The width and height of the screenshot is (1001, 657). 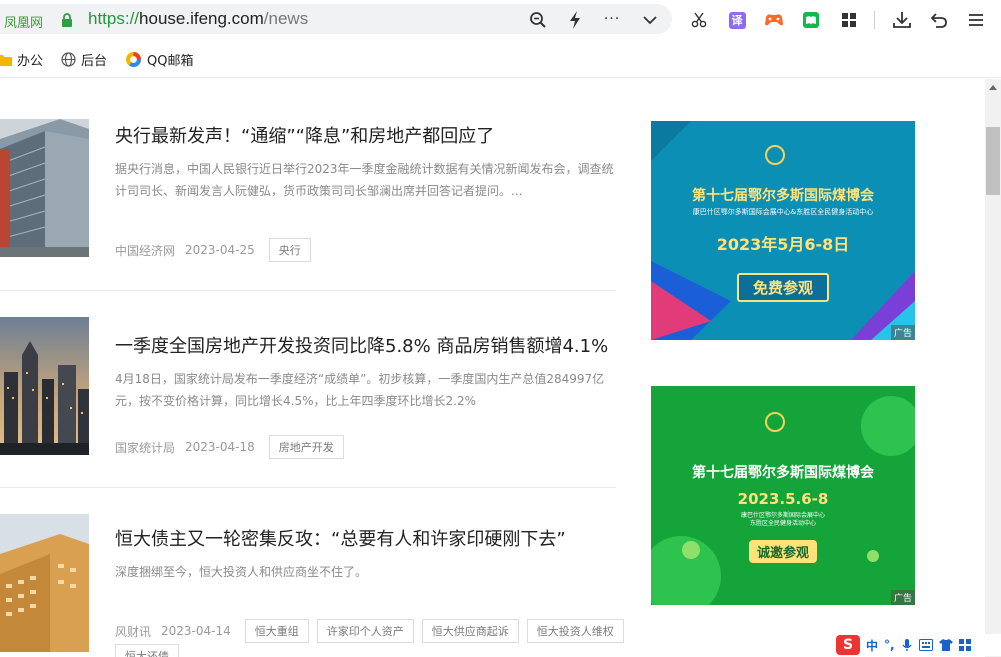 I want to click on article-description: 深度捆绑至今，恒大投资人和供应商坐不住了。, so click(x=241, y=572).